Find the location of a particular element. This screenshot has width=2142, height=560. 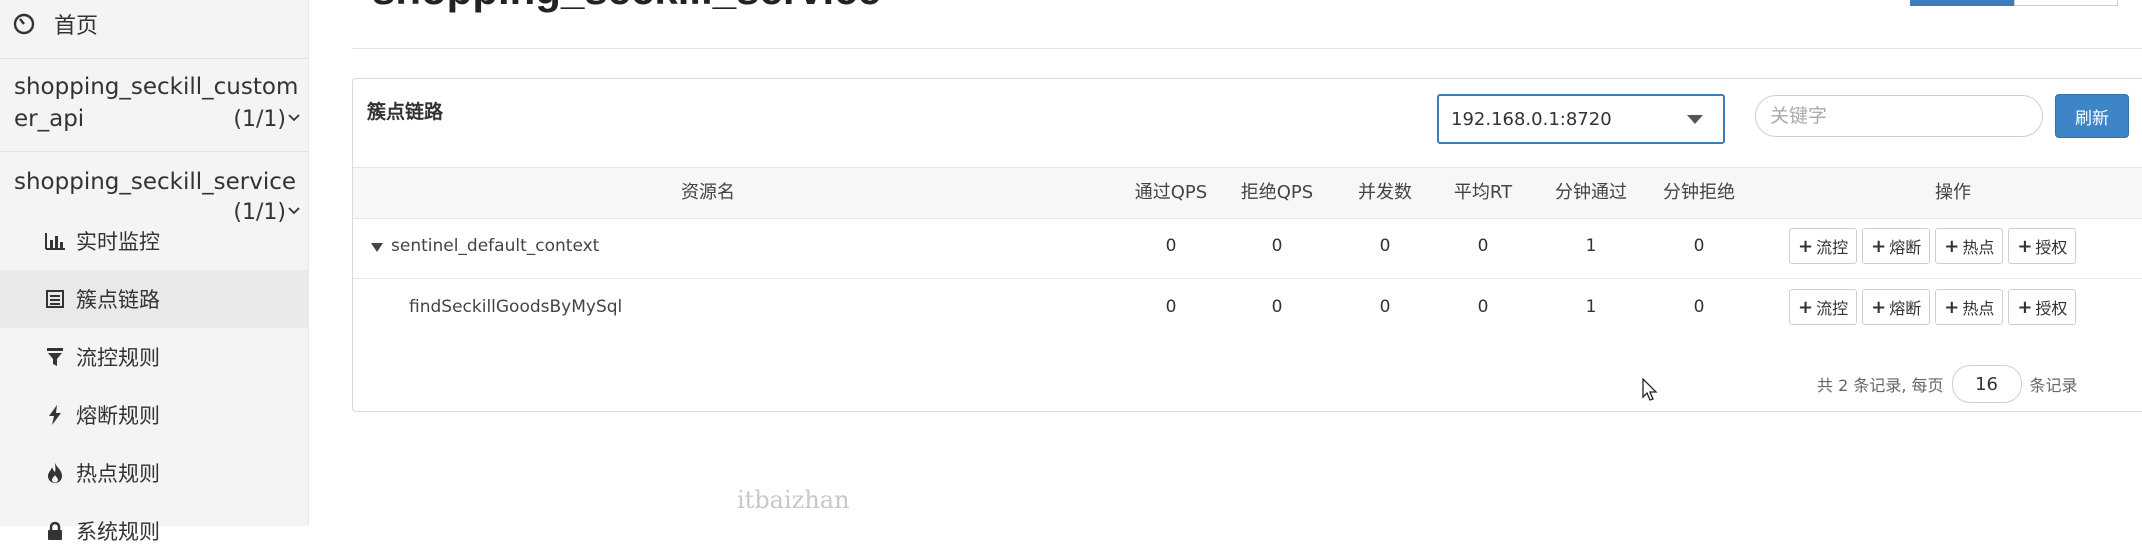

header-primary-button is located at coordinates (1962, 3).